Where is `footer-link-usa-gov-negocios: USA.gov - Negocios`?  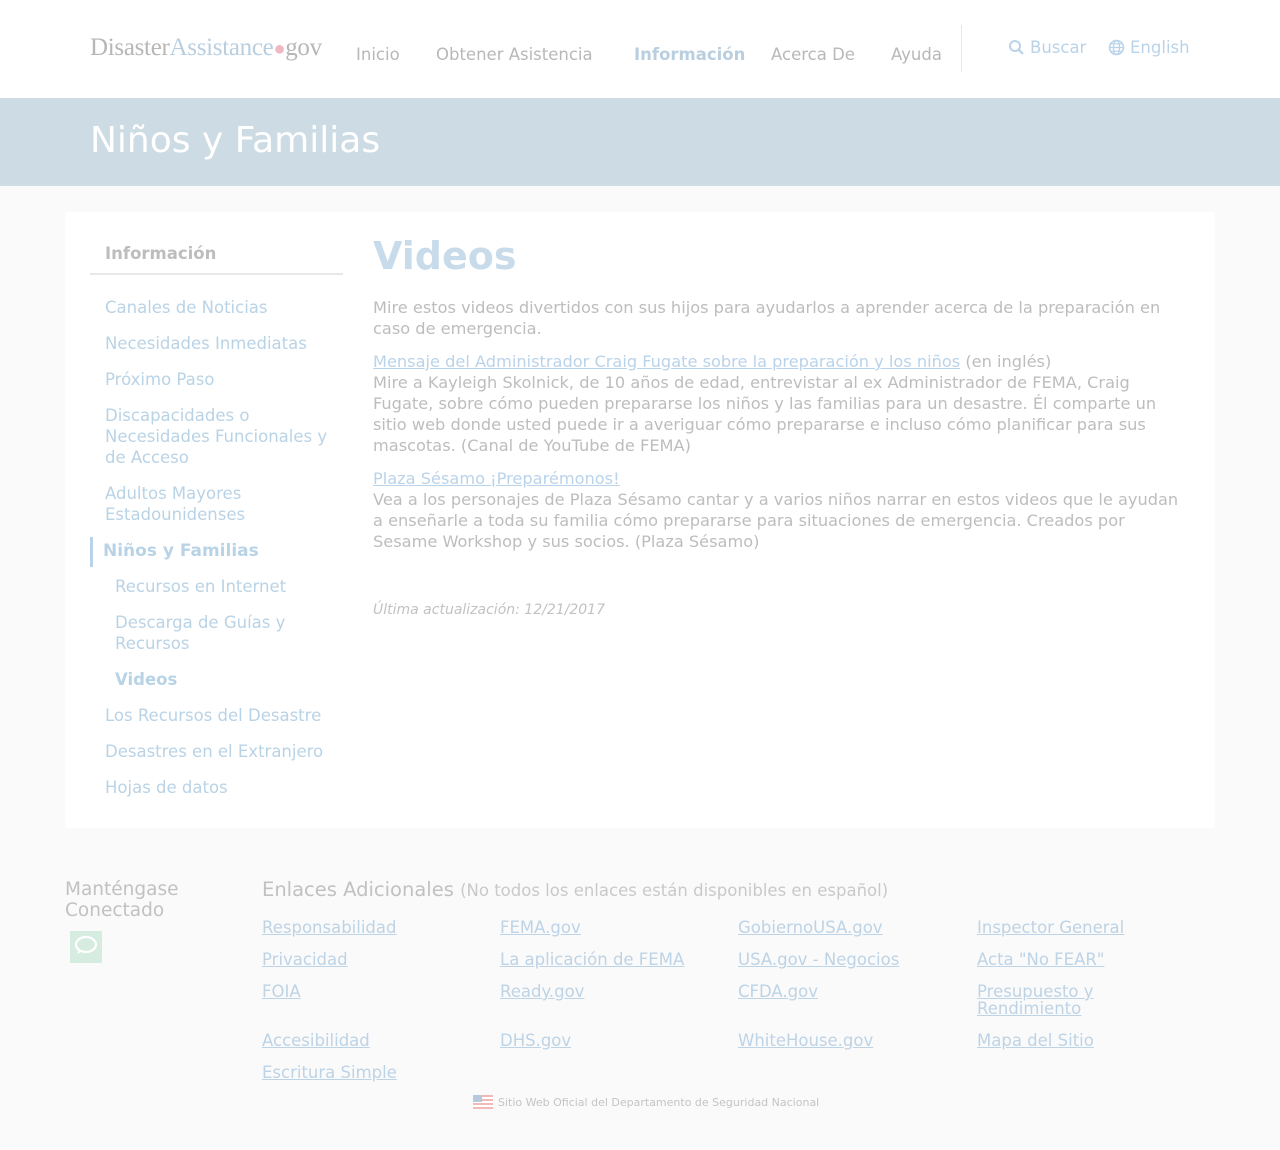
footer-link-usa-gov-negocios: USA.gov - Negocios is located at coordinates (818, 959).